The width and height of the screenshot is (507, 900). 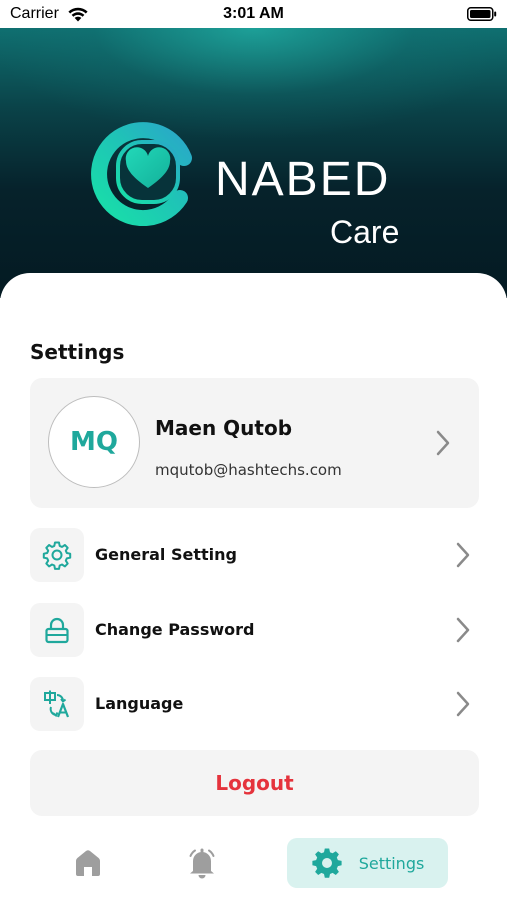 I want to click on tab-settings: Settings, so click(x=367, y=863).